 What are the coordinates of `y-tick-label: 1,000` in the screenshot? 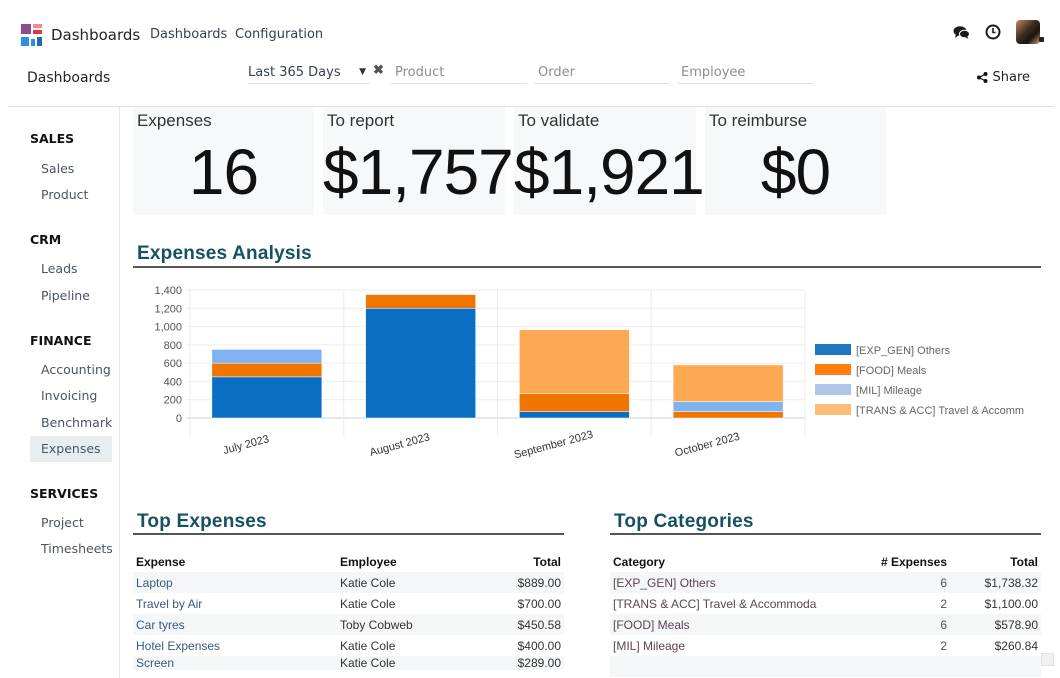 It's located at (168, 328).